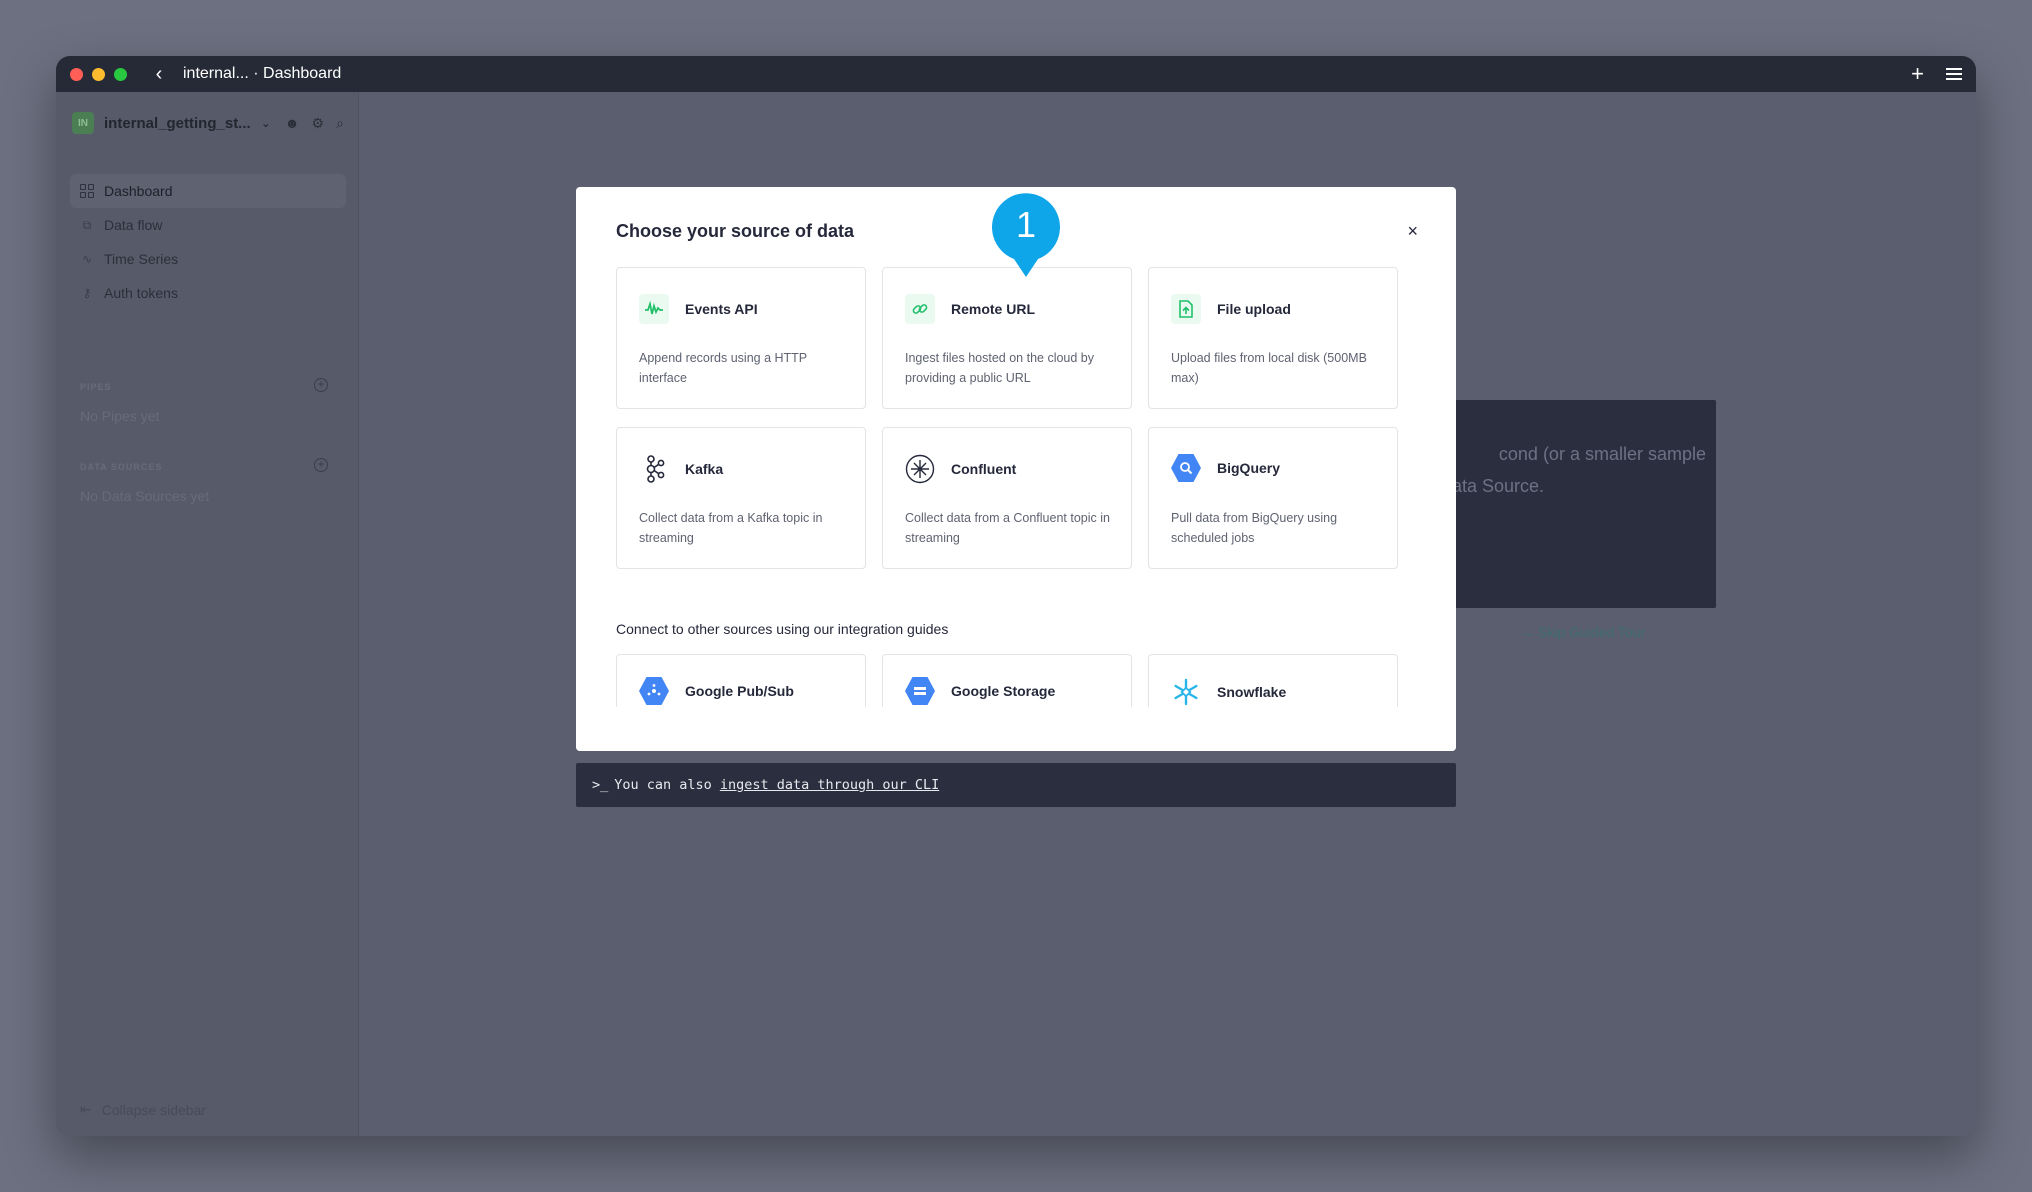 The height and width of the screenshot is (1192, 2032). I want to click on tour-step-marker: 1, so click(1026, 235).